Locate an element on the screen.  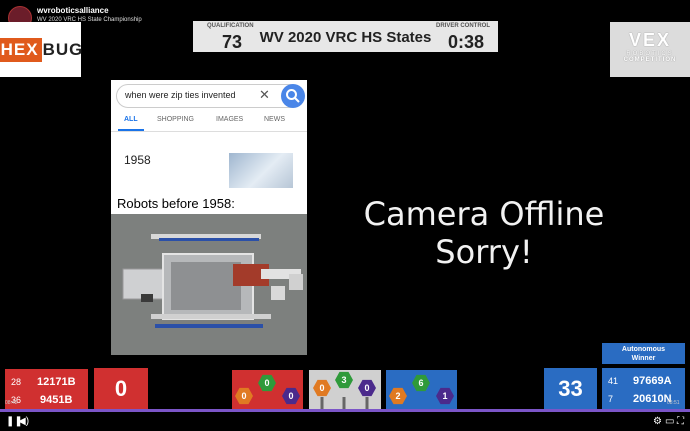
tab-shopping: SHOPPING is located at coordinates (175, 119).